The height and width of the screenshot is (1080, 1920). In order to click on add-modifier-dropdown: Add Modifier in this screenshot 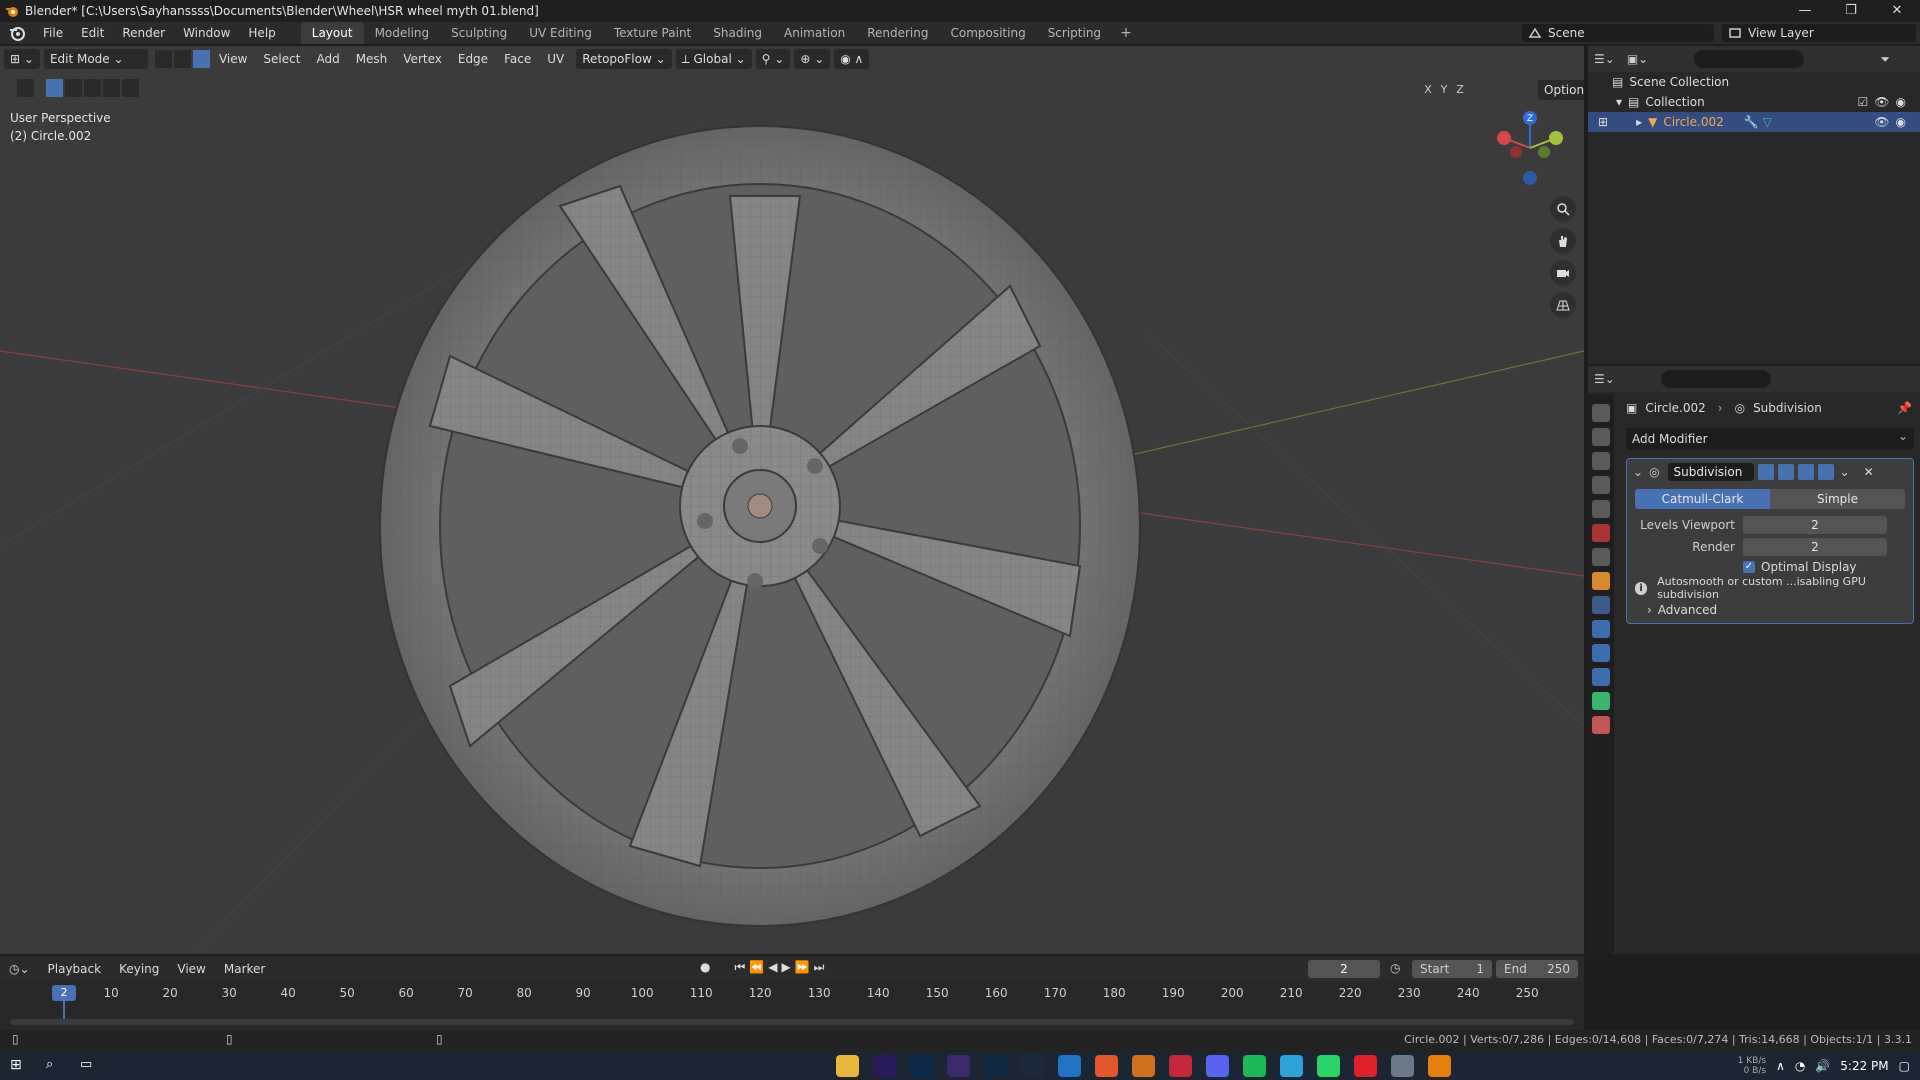, I will do `click(1770, 437)`.